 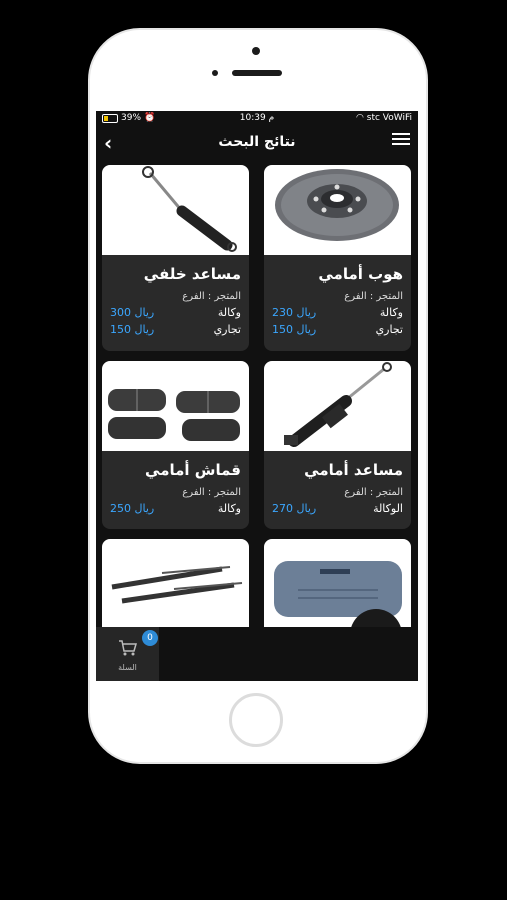 What do you see at coordinates (401, 138) in the screenshot?
I see `hamburger-menu-icon` at bounding box center [401, 138].